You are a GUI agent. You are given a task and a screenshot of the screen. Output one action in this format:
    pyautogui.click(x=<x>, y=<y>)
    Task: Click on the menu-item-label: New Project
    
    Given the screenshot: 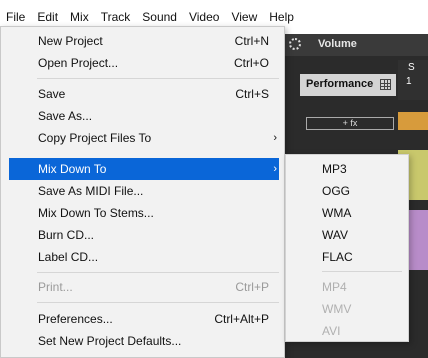 What is the action you would take?
    pyautogui.click(x=70, y=41)
    